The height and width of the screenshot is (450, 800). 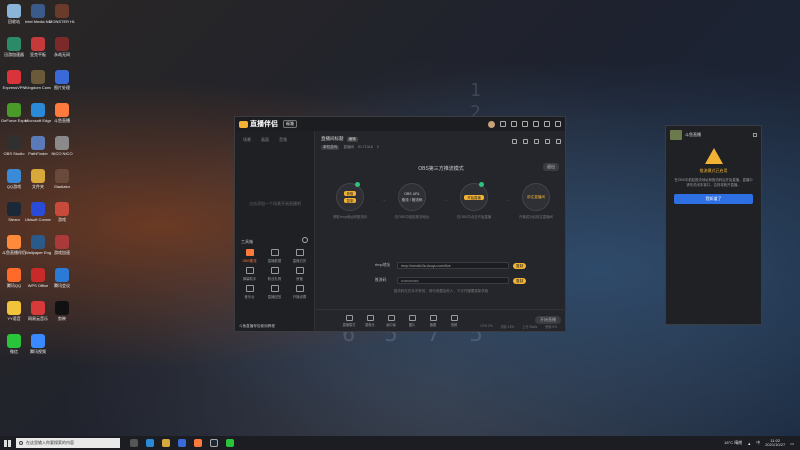 What do you see at coordinates (370, 320) in the screenshot?
I see `bottom-tool: 摄像头` at bounding box center [370, 320].